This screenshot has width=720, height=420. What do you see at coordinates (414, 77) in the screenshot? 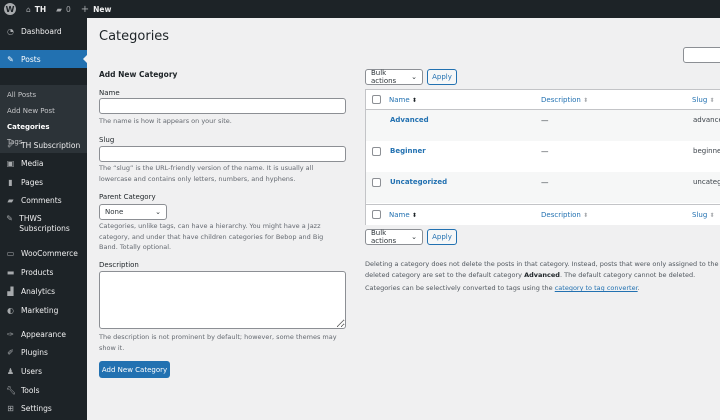
I see `chevron-down-icon: ⌄` at bounding box center [414, 77].